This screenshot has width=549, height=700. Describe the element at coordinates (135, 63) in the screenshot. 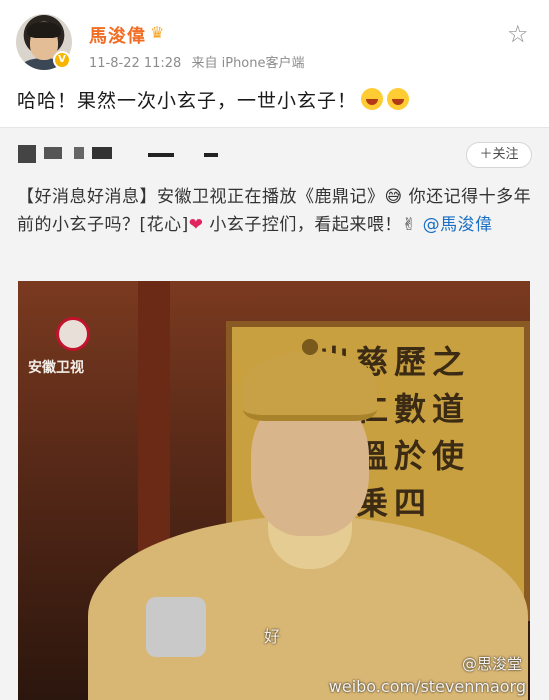

I see `post-date: 11-8-22 11:28` at that location.